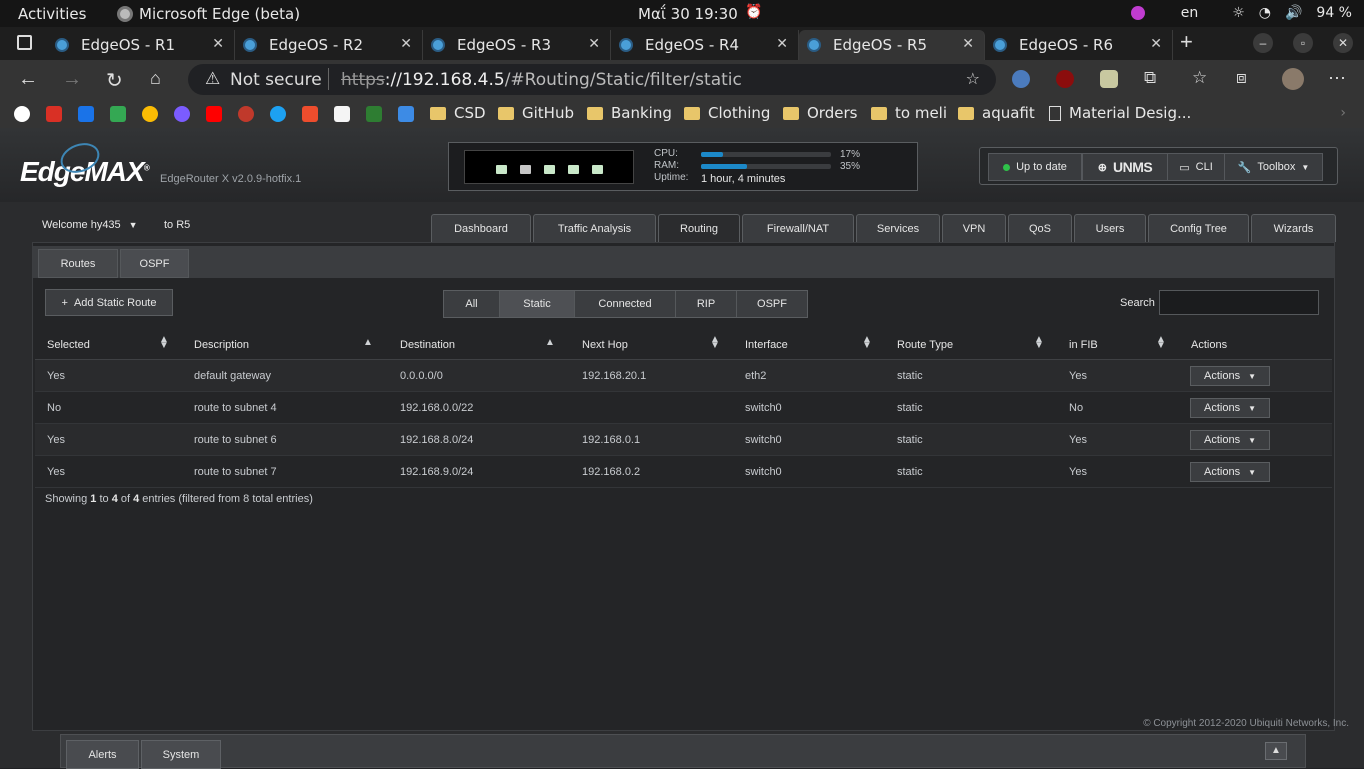  I want to click on tab-traffic-analysis: Traffic Analysis, so click(594, 228).